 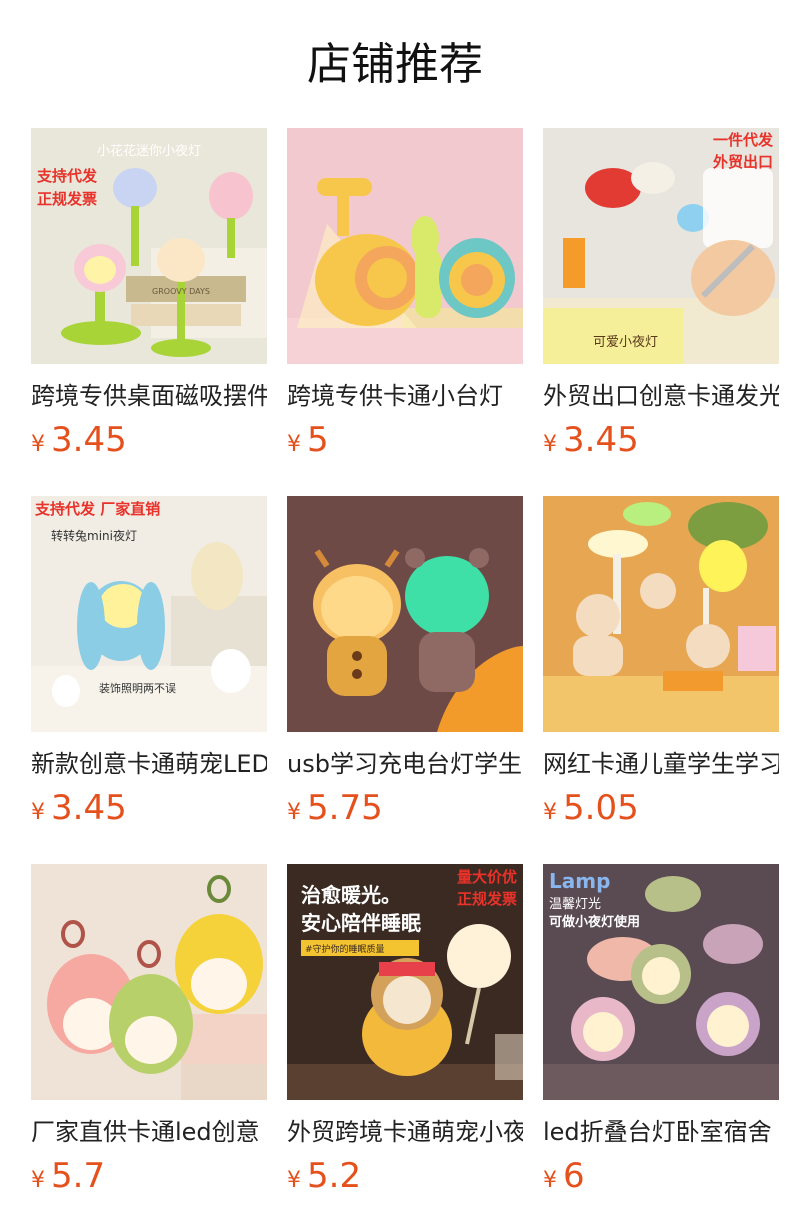 What do you see at coordinates (574, 1176) in the screenshot?
I see `price-value: 6` at bounding box center [574, 1176].